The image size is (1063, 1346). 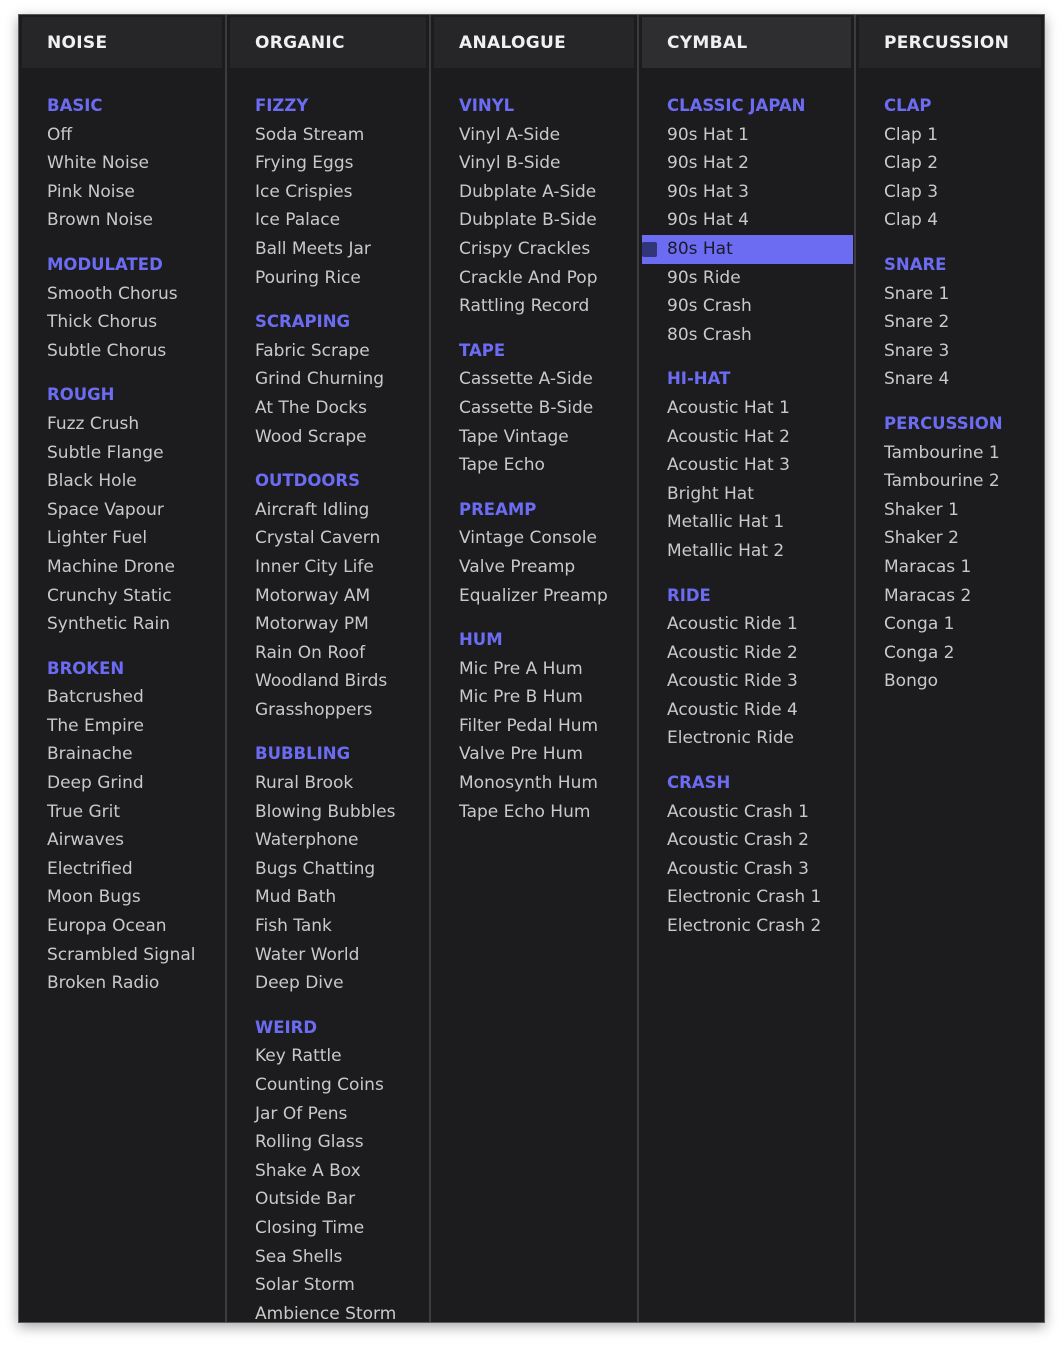 What do you see at coordinates (534, 135) in the screenshot?
I see `preset-item: Vinyl A-Side` at bounding box center [534, 135].